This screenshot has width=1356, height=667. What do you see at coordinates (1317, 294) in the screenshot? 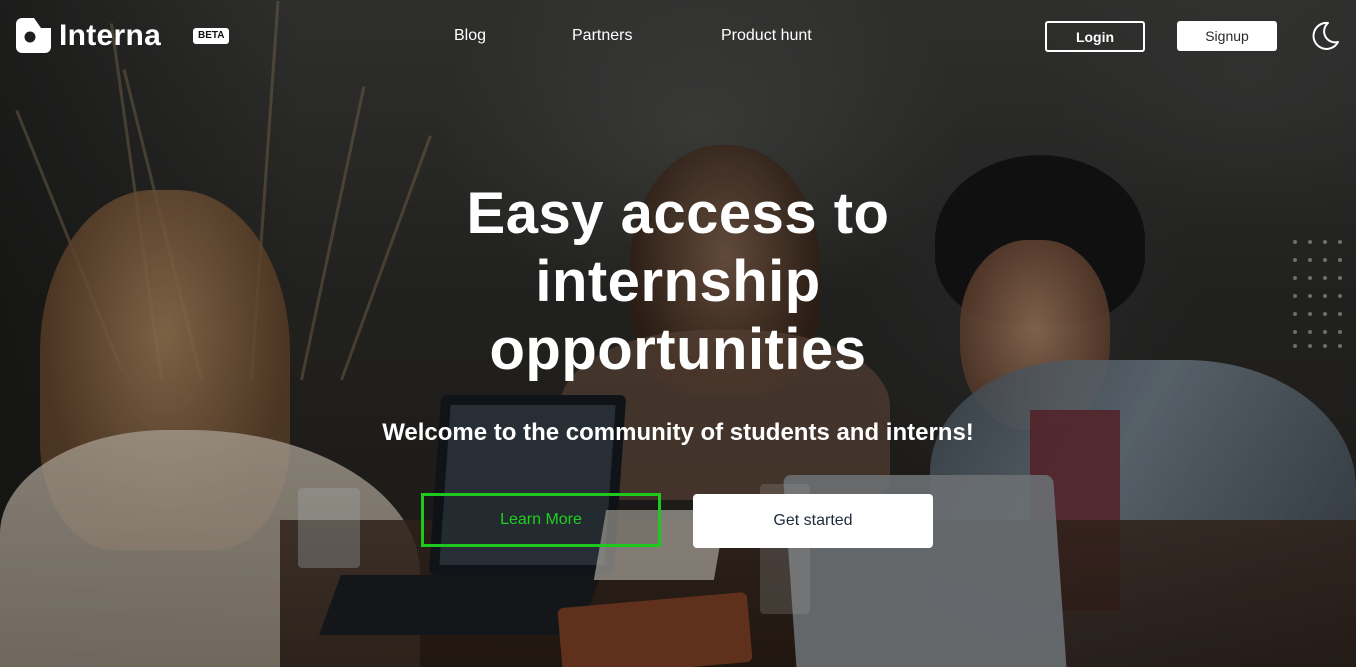
I see `decorative-dot-grid` at bounding box center [1317, 294].